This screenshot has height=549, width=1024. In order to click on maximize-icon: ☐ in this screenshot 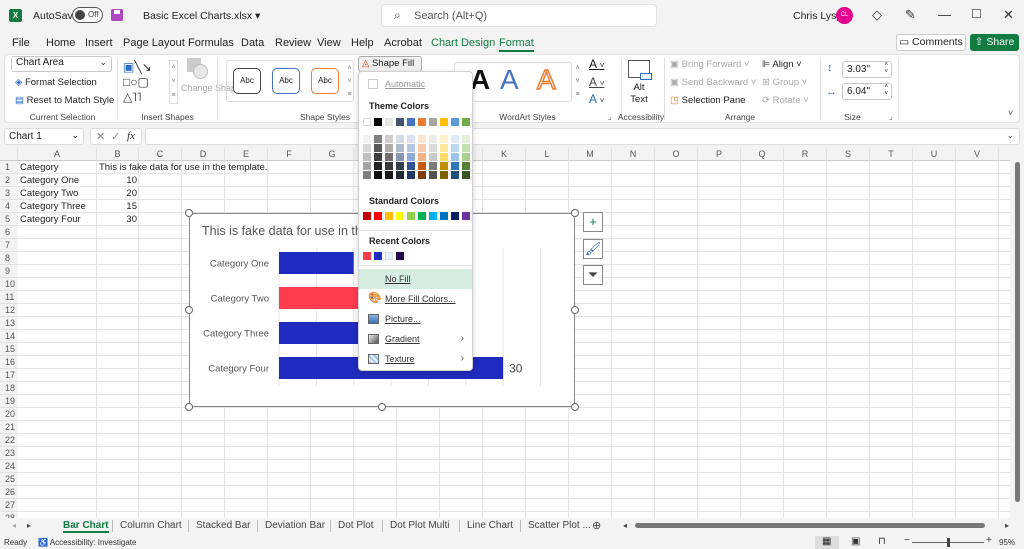, I will do `click(976, 14)`.